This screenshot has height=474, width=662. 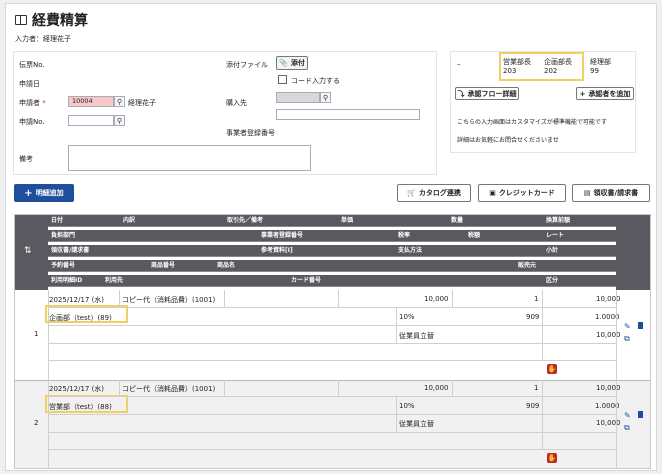 I want to click on page-title: 経費精算, so click(x=51, y=20).